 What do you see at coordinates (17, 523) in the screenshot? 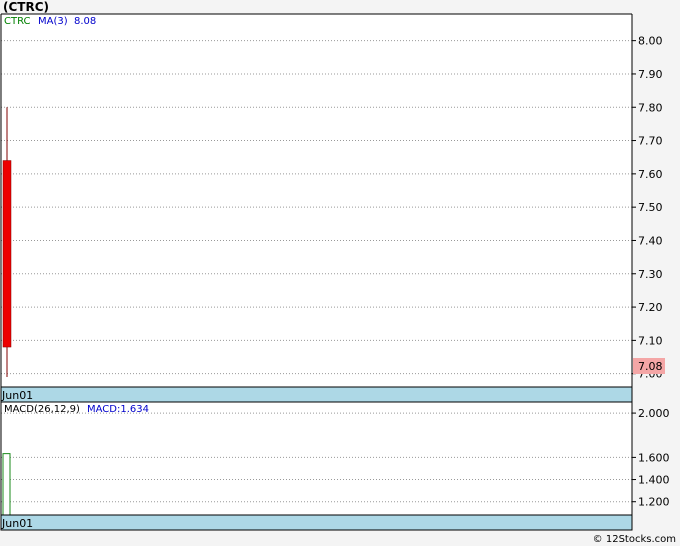
I see `macd-date-label: Jun01` at bounding box center [17, 523].